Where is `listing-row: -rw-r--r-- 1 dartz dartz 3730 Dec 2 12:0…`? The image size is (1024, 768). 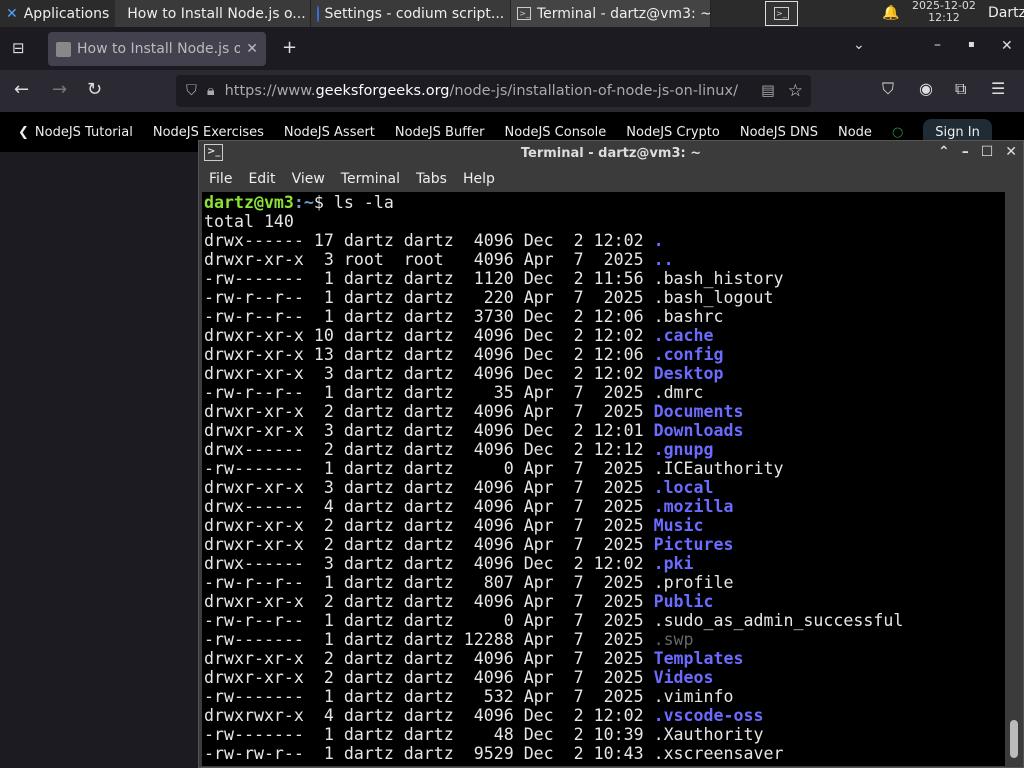
listing-row: -rw-r--r-- 1 dartz dartz 3730 Dec 2 12:0… is located at coordinates (464, 316).